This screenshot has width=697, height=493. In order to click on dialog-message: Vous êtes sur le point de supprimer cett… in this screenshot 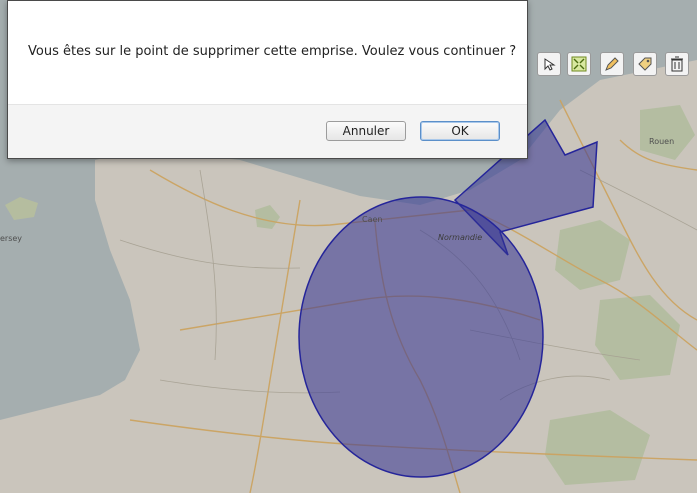, I will do `click(272, 51)`.